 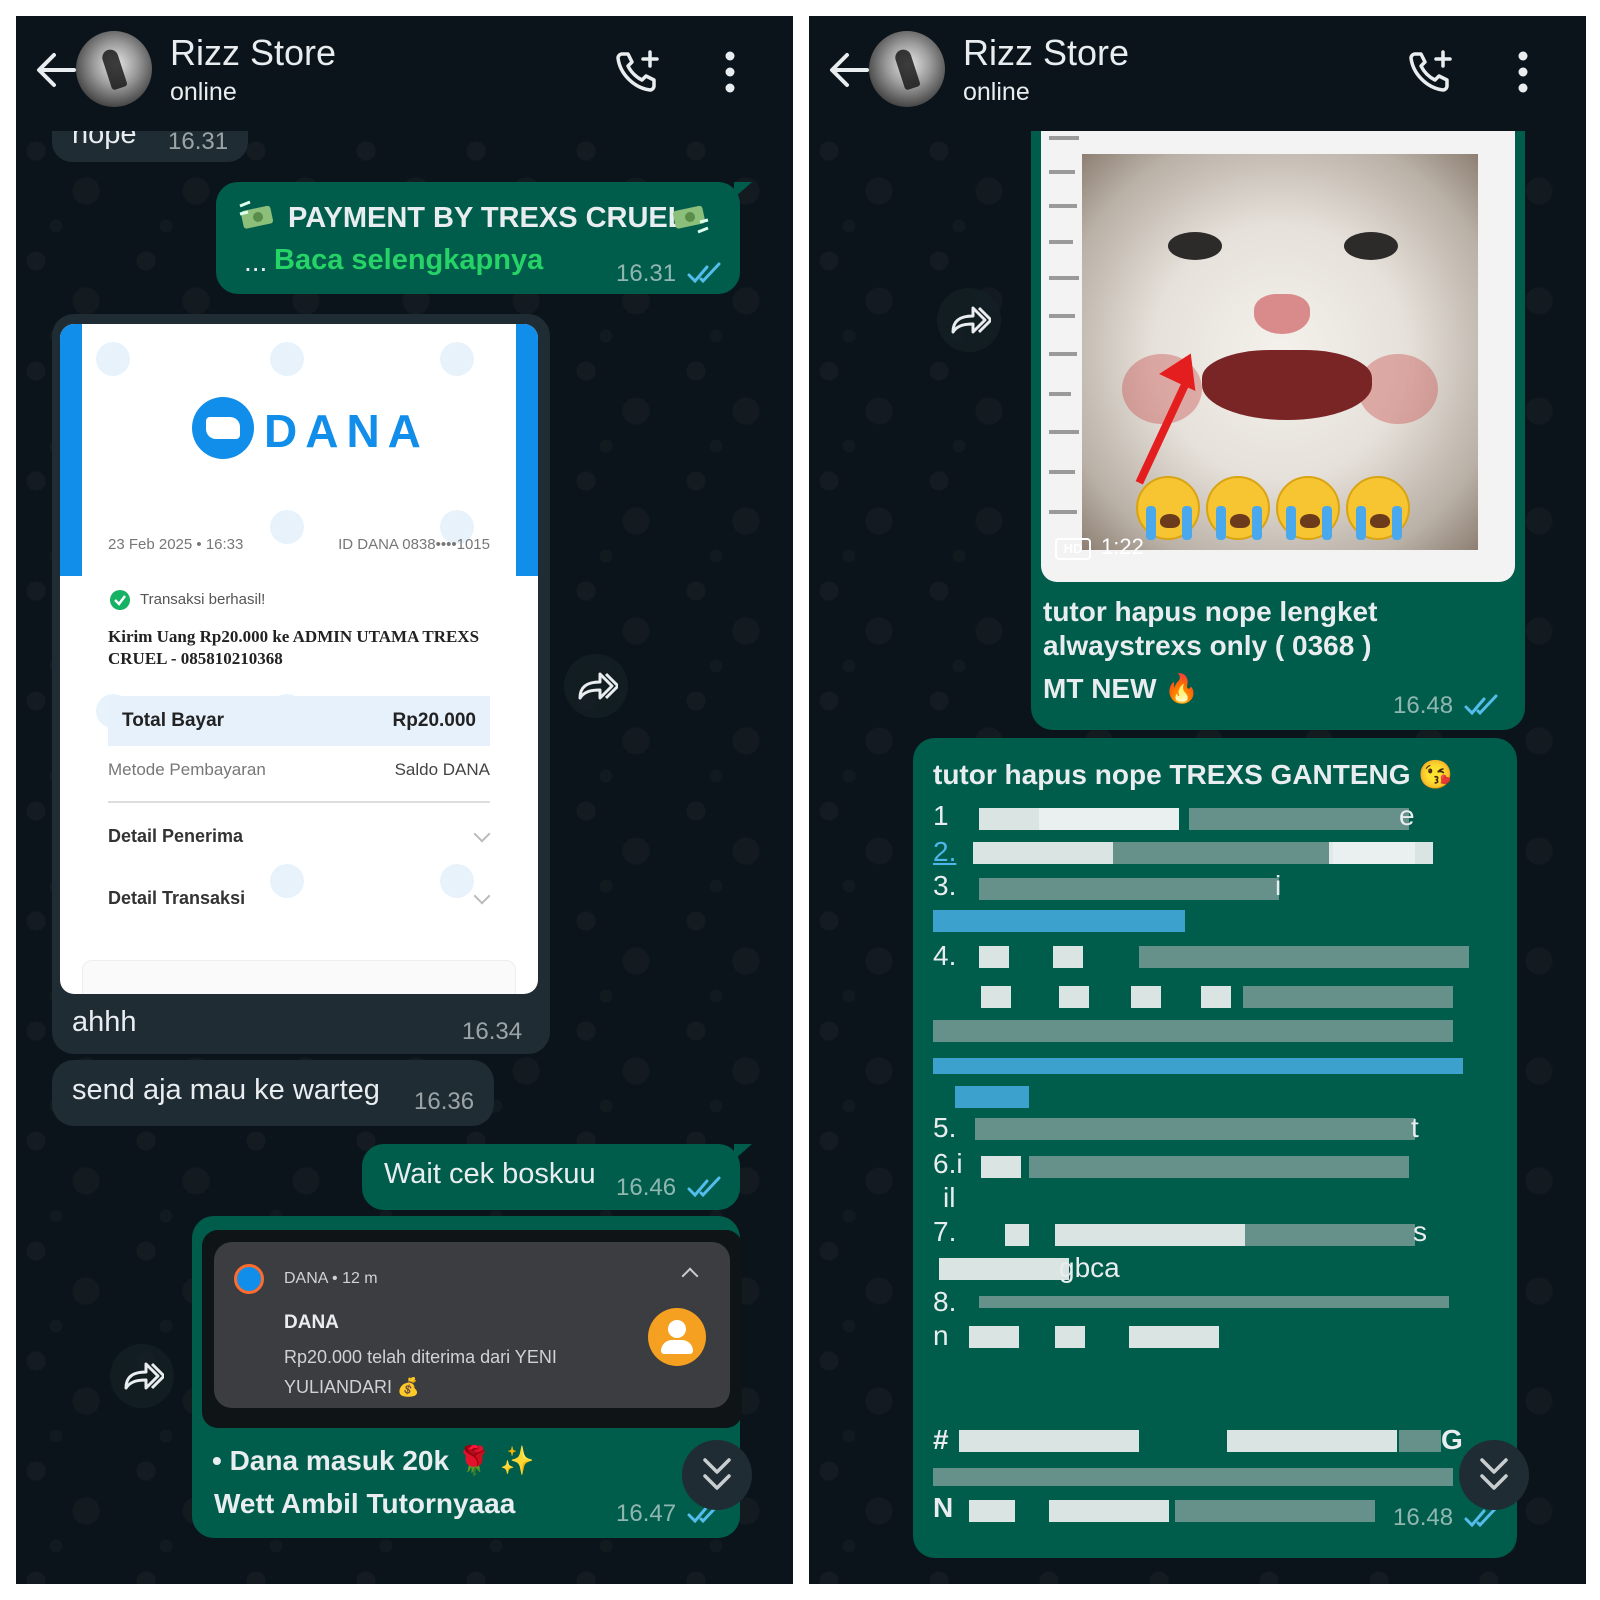 I want to click on dana-wordmark: DANA, so click(x=346, y=431).